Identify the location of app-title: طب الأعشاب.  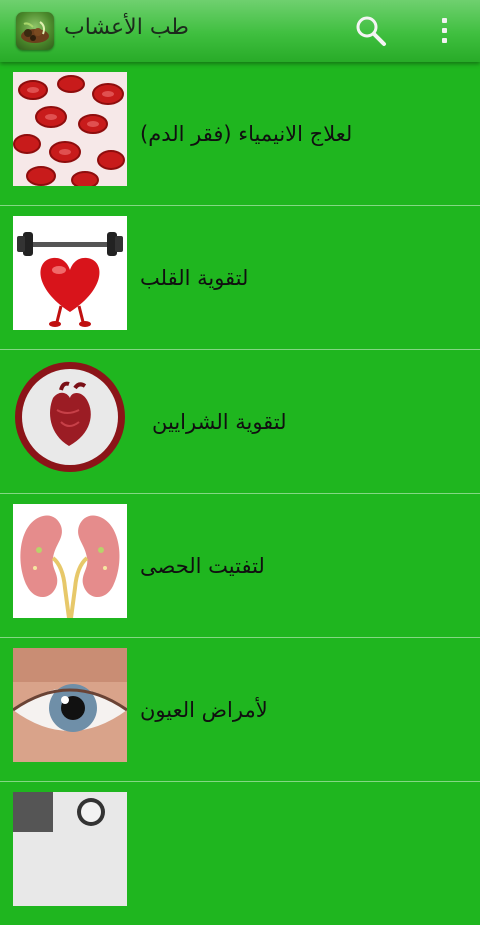
(126, 27).